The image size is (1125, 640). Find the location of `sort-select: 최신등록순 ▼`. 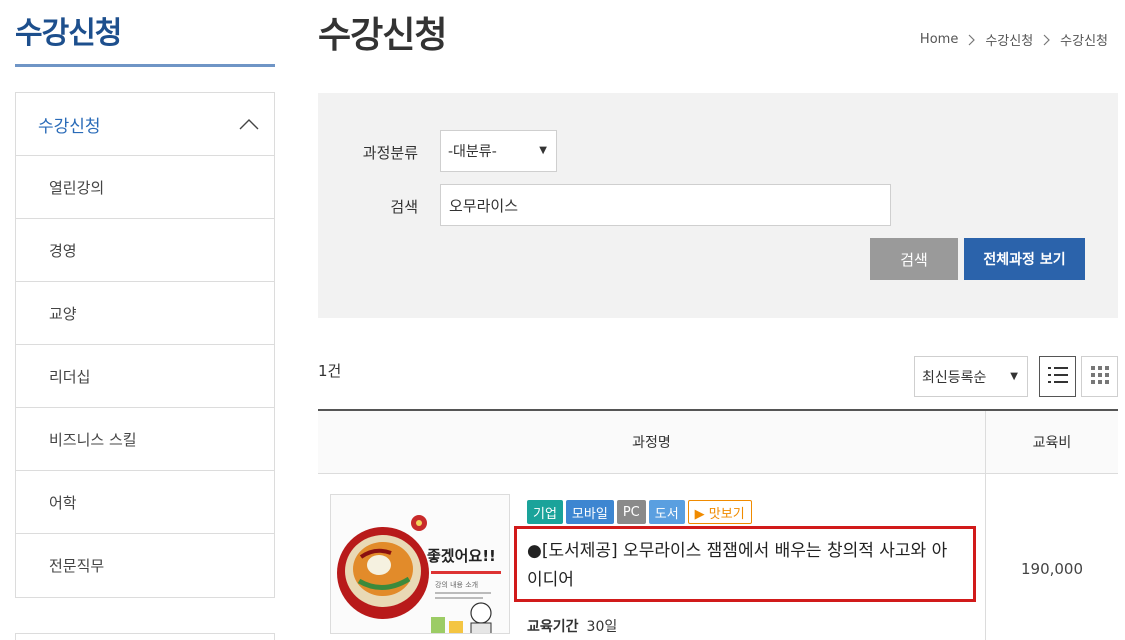

sort-select: 최신등록순 ▼ is located at coordinates (971, 376).